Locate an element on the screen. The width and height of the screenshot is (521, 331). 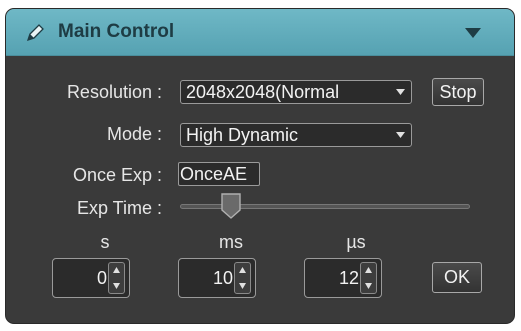
microseconds-stepper: 12 is located at coordinates (343, 278).